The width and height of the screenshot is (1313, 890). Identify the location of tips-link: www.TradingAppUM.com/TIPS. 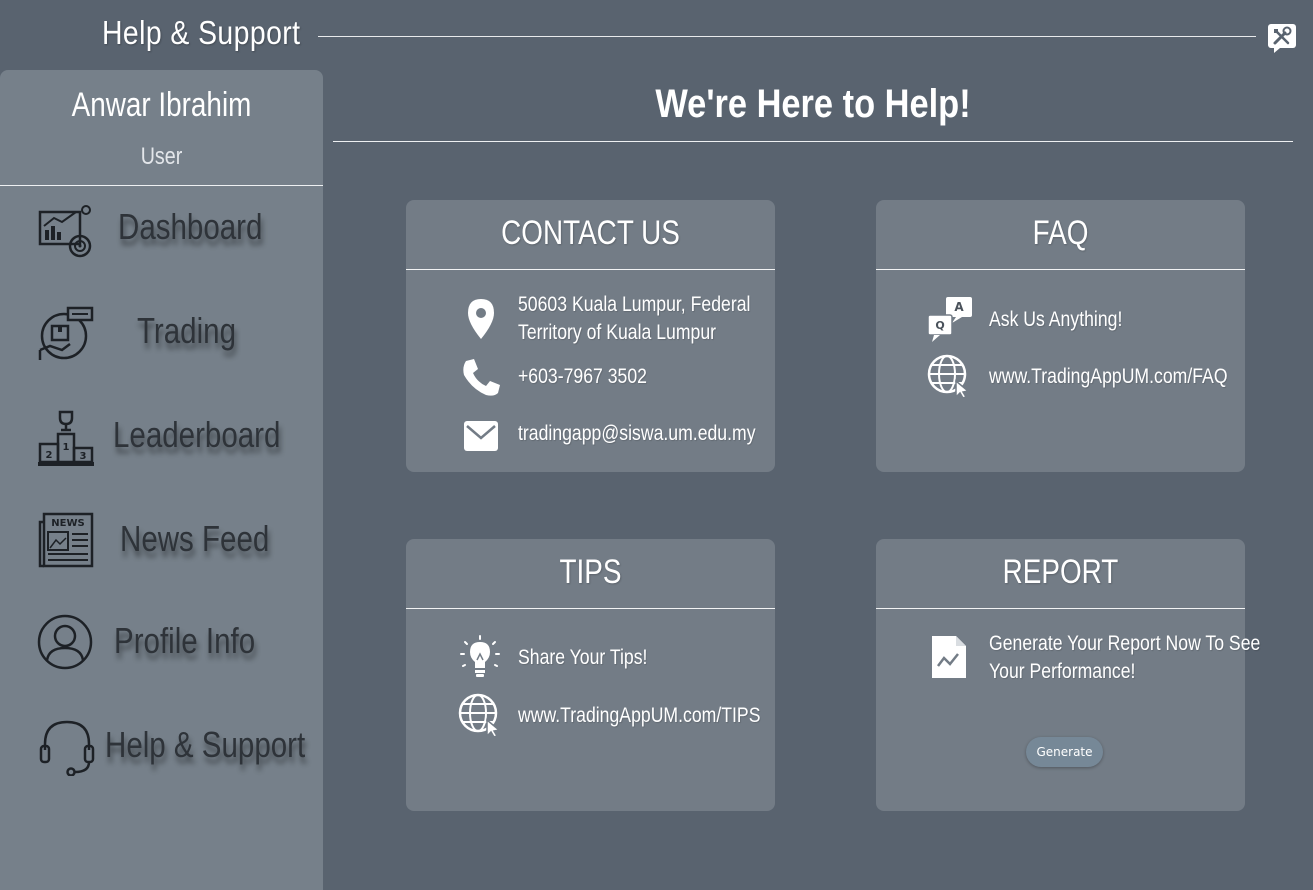
(639, 716).